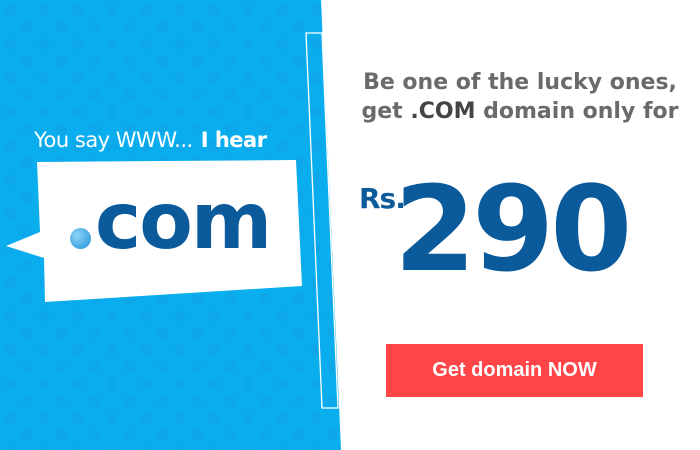  What do you see at coordinates (514, 370) in the screenshot?
I see `get-domain-button: Get domain NOW` at bounding box center [514, 370].